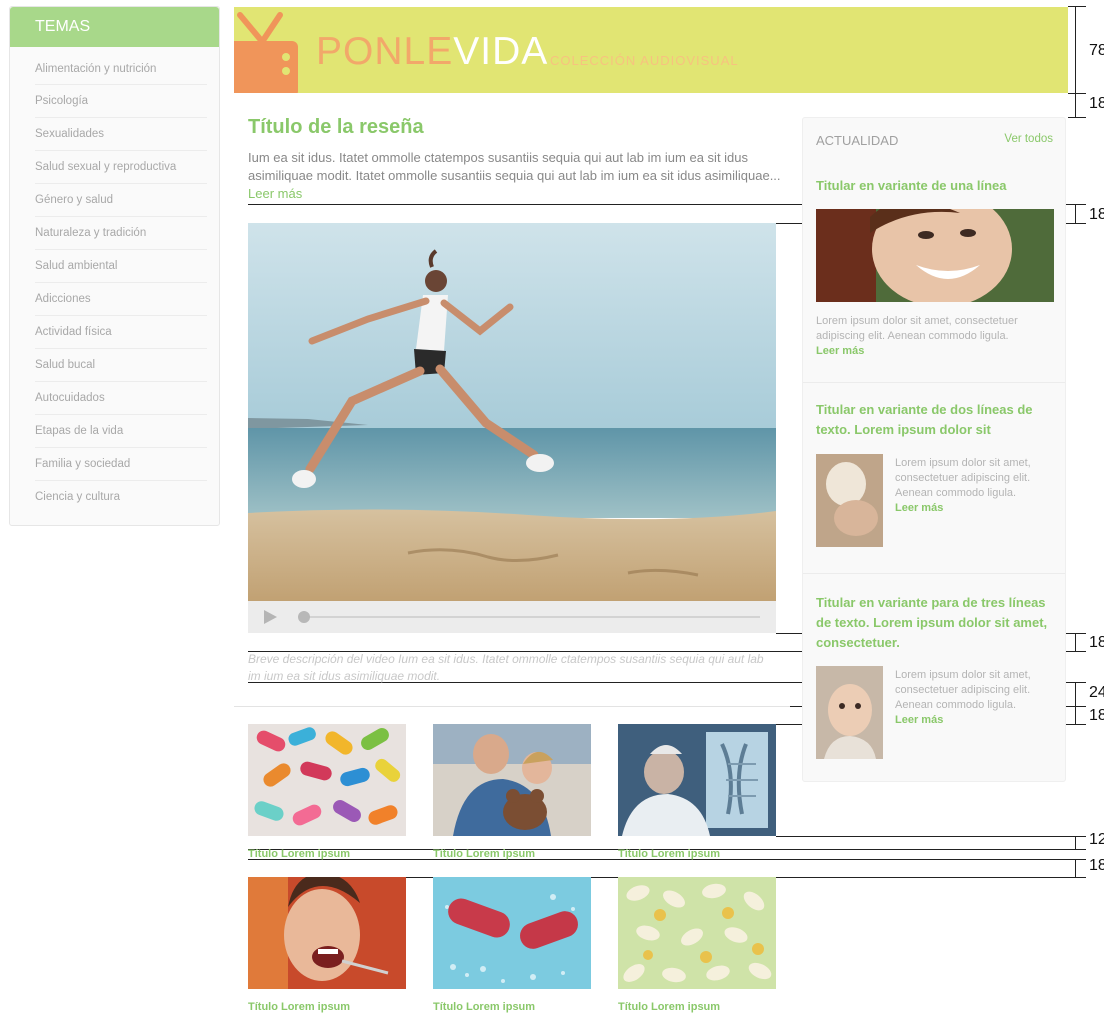 This screenshot has height=1013, width=1104. What do you see at coordinates (512, 706) in the screenshot?
I see `section-divider` at bounding box center [512, 706].